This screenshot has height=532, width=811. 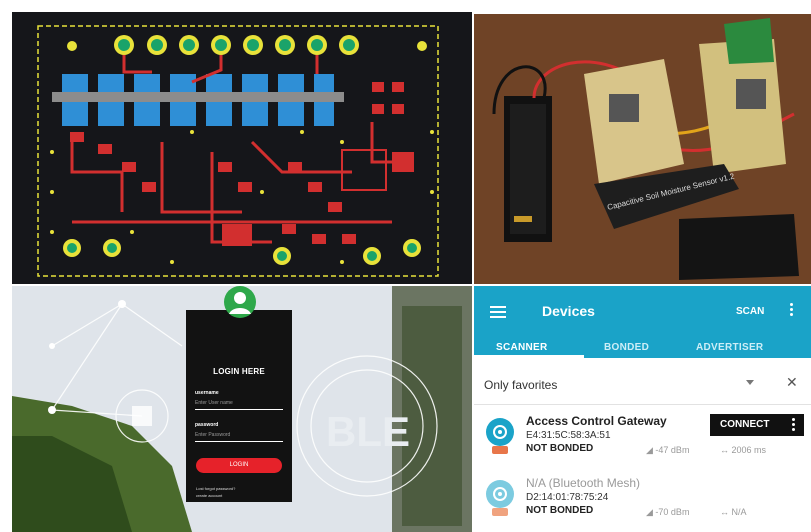 I want to click on user-avatar-icon, so click(x=240, y=302).